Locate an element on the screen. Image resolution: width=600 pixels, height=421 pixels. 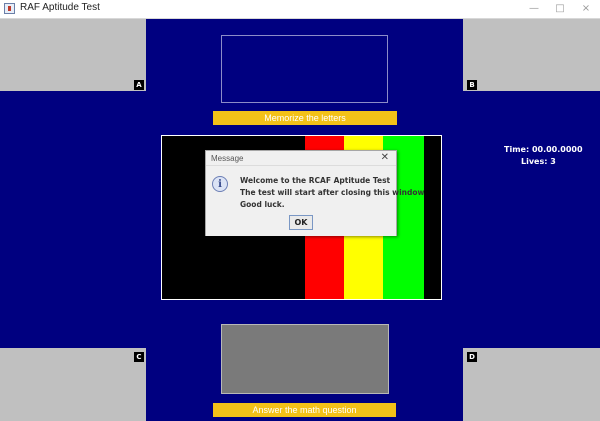
dialog-message-line: Welcome to the RCAF Aptitude Test is located at coordinates (315, 180).